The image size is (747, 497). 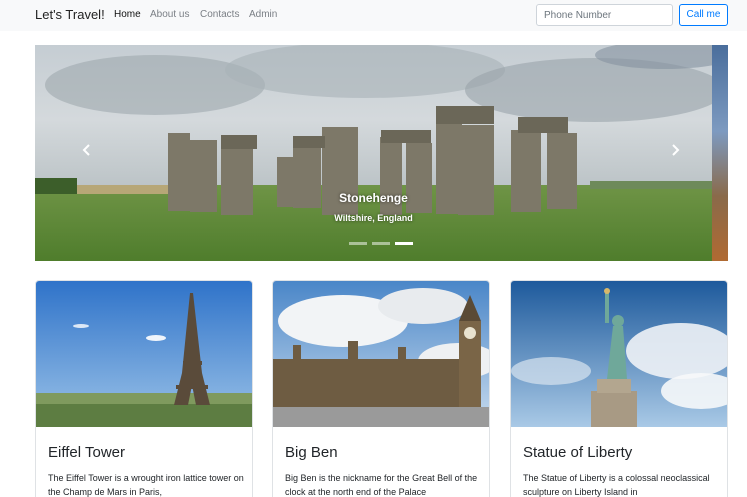 I want to click on big-ben-image, so click(x=381, y=354).